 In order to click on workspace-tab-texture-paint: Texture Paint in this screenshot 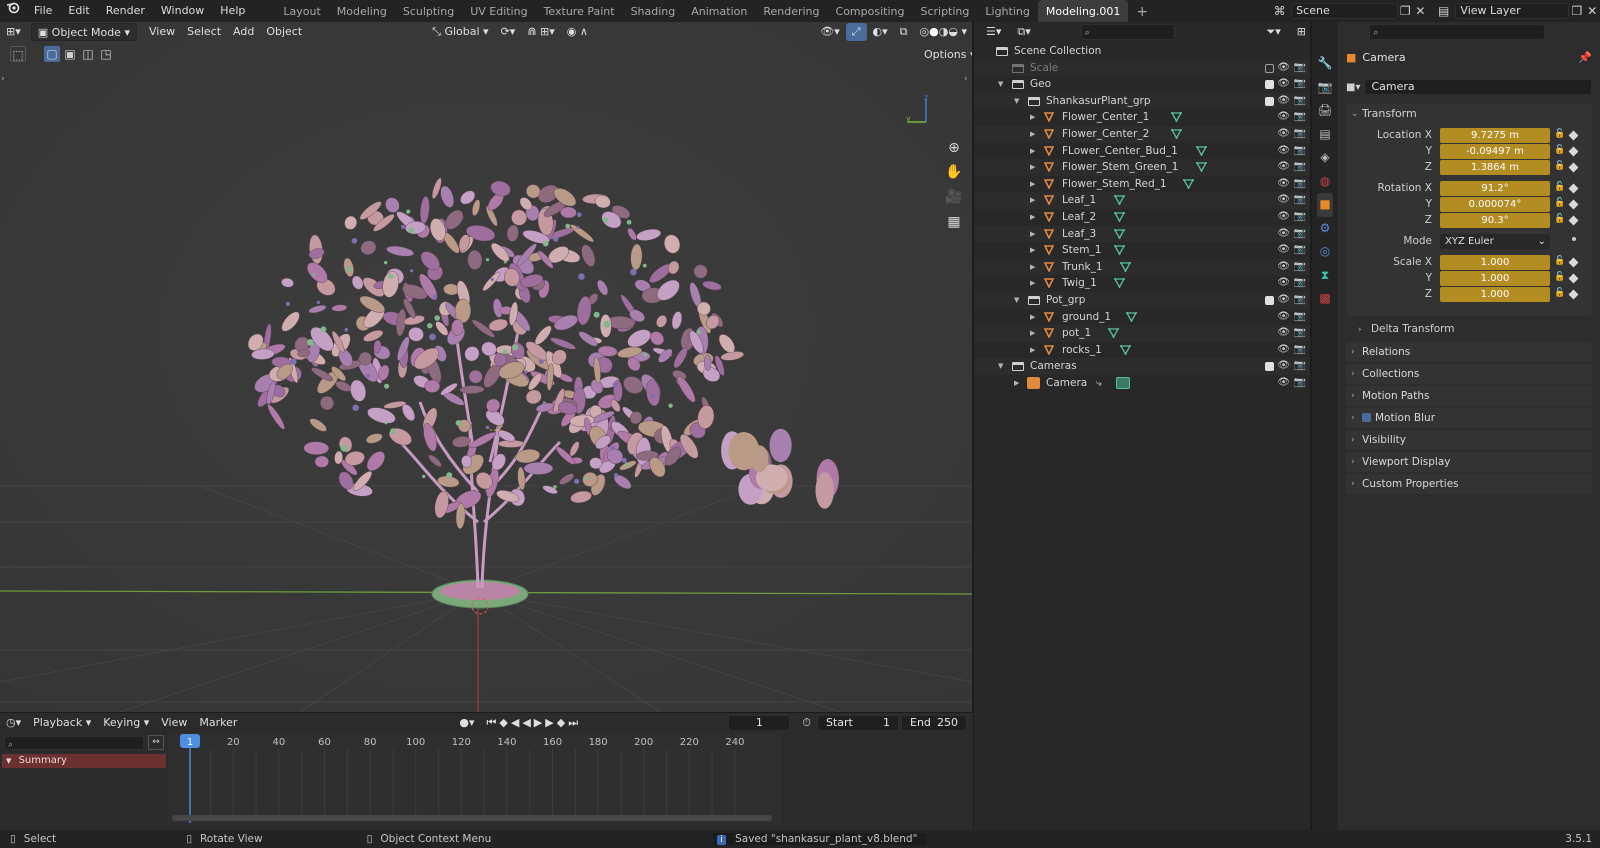, I will do `click(579, 11)`.